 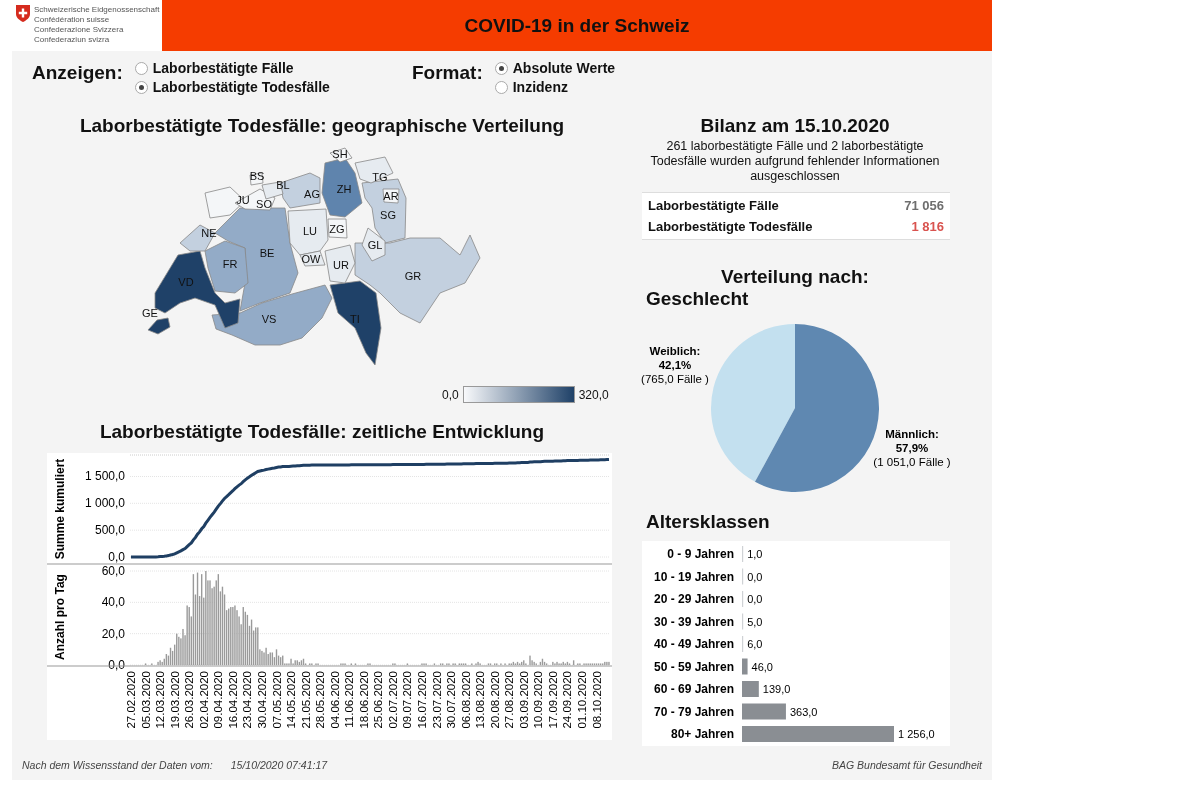 What do you see at coordinates (596, 700) in the screenshot?
I see `date-label: 08.10.2020` at bounding box center [596, 700].